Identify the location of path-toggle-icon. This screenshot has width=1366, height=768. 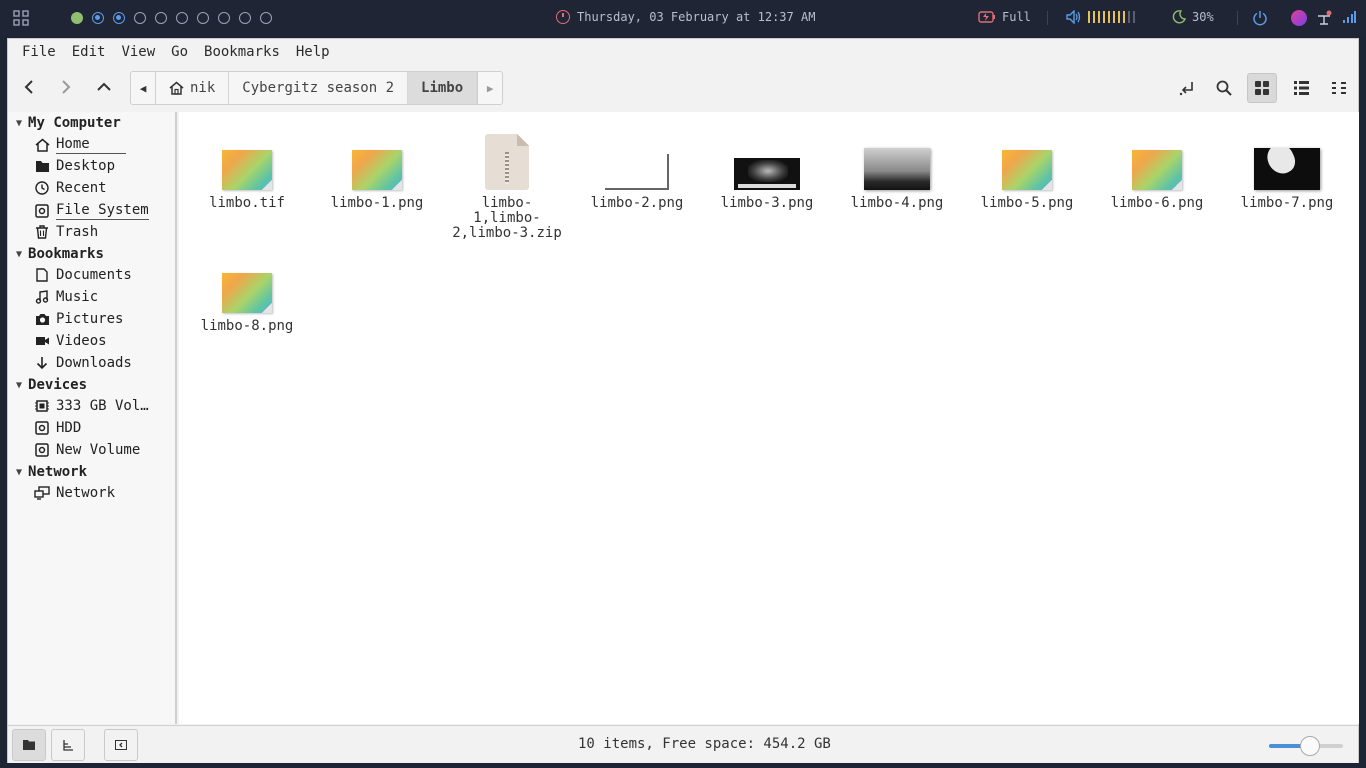
(1186, 89).